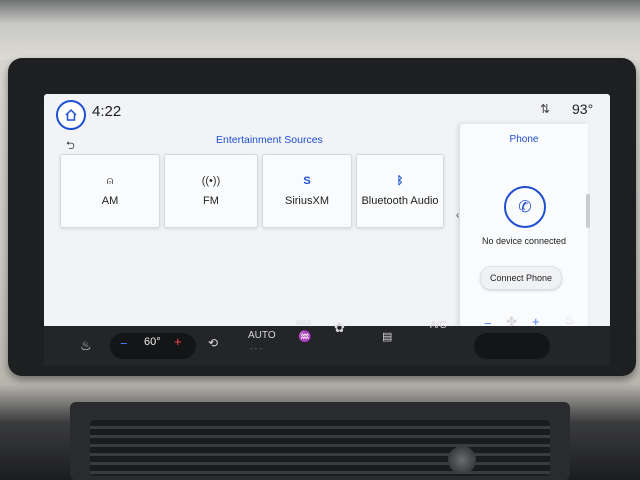 The image size is (640, 480). I want to click on fan-speed-control, so click(512, 346).